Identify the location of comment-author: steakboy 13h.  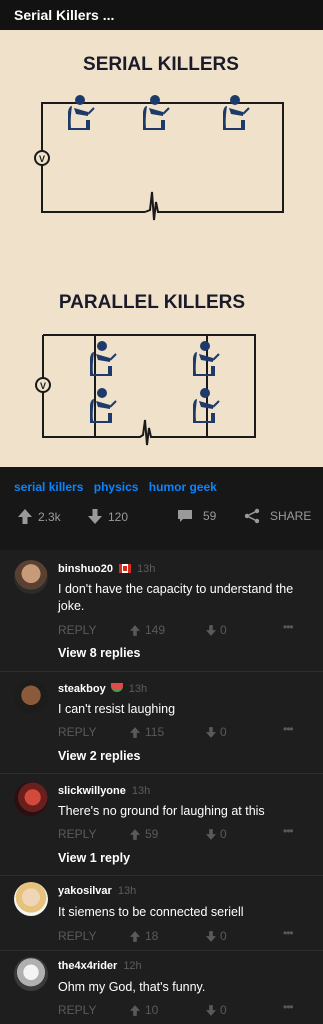
(102, 689).